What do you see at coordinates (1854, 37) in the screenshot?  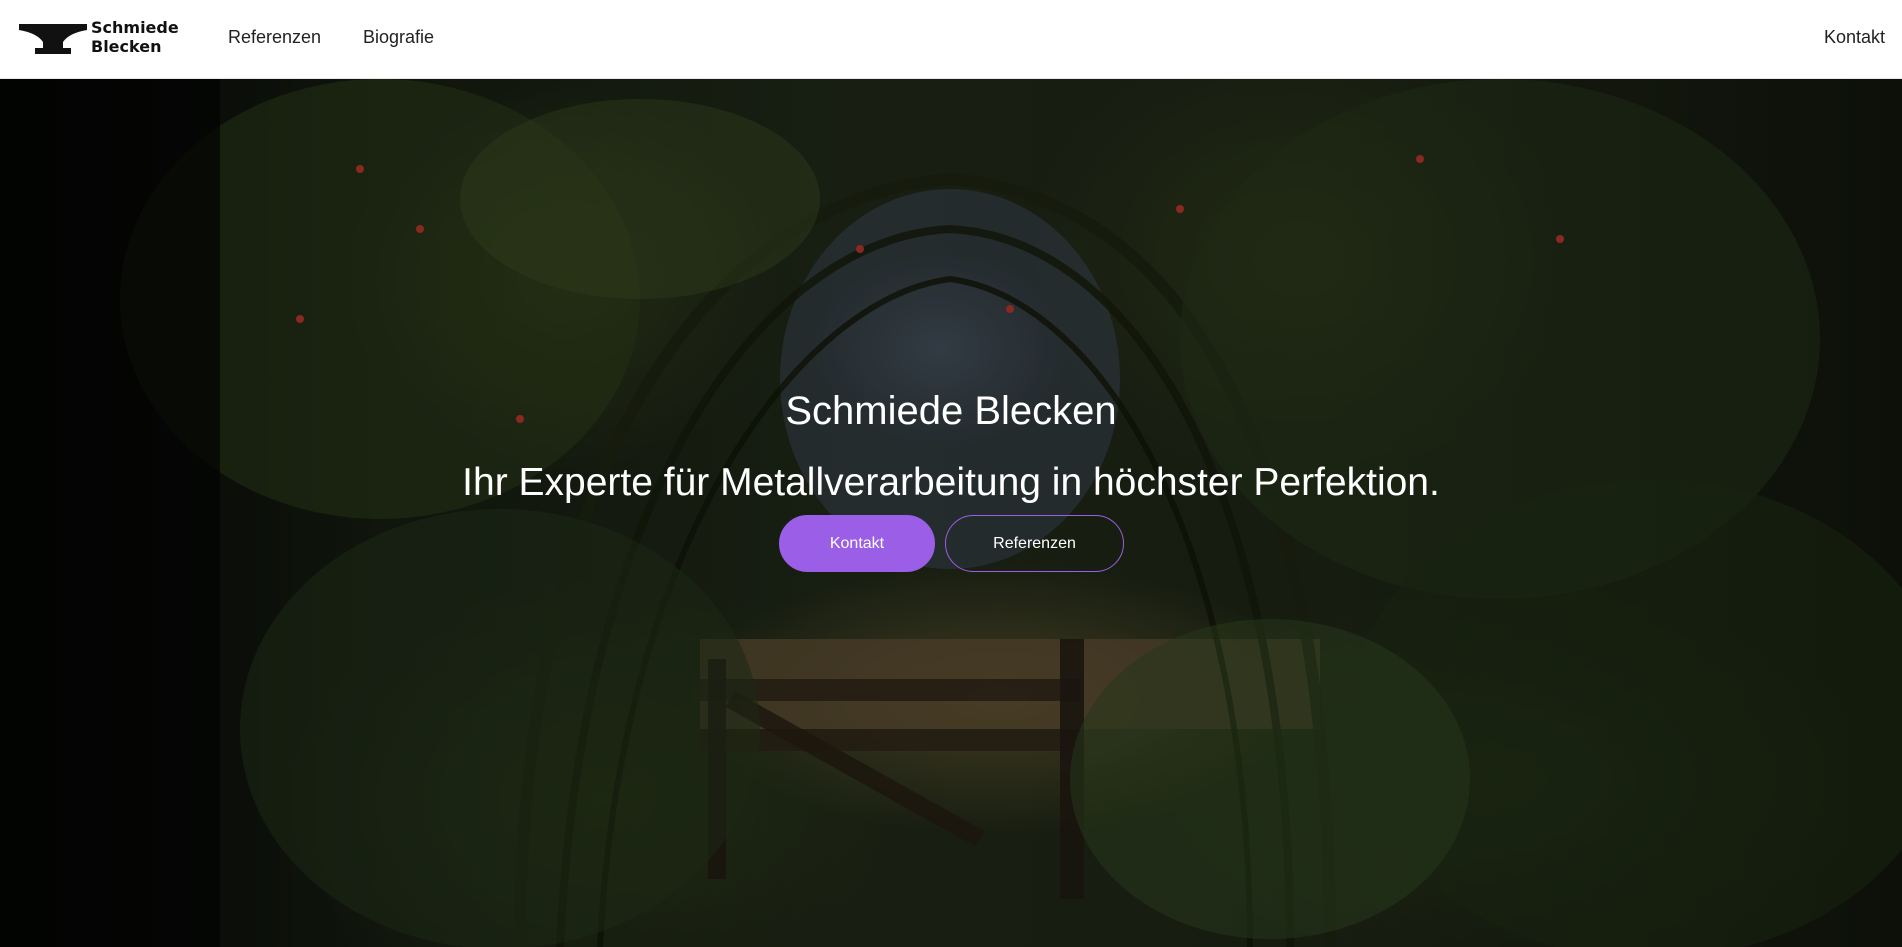 I see `nav-kontakt: Kontakt` at bounding box center [1854, 37].